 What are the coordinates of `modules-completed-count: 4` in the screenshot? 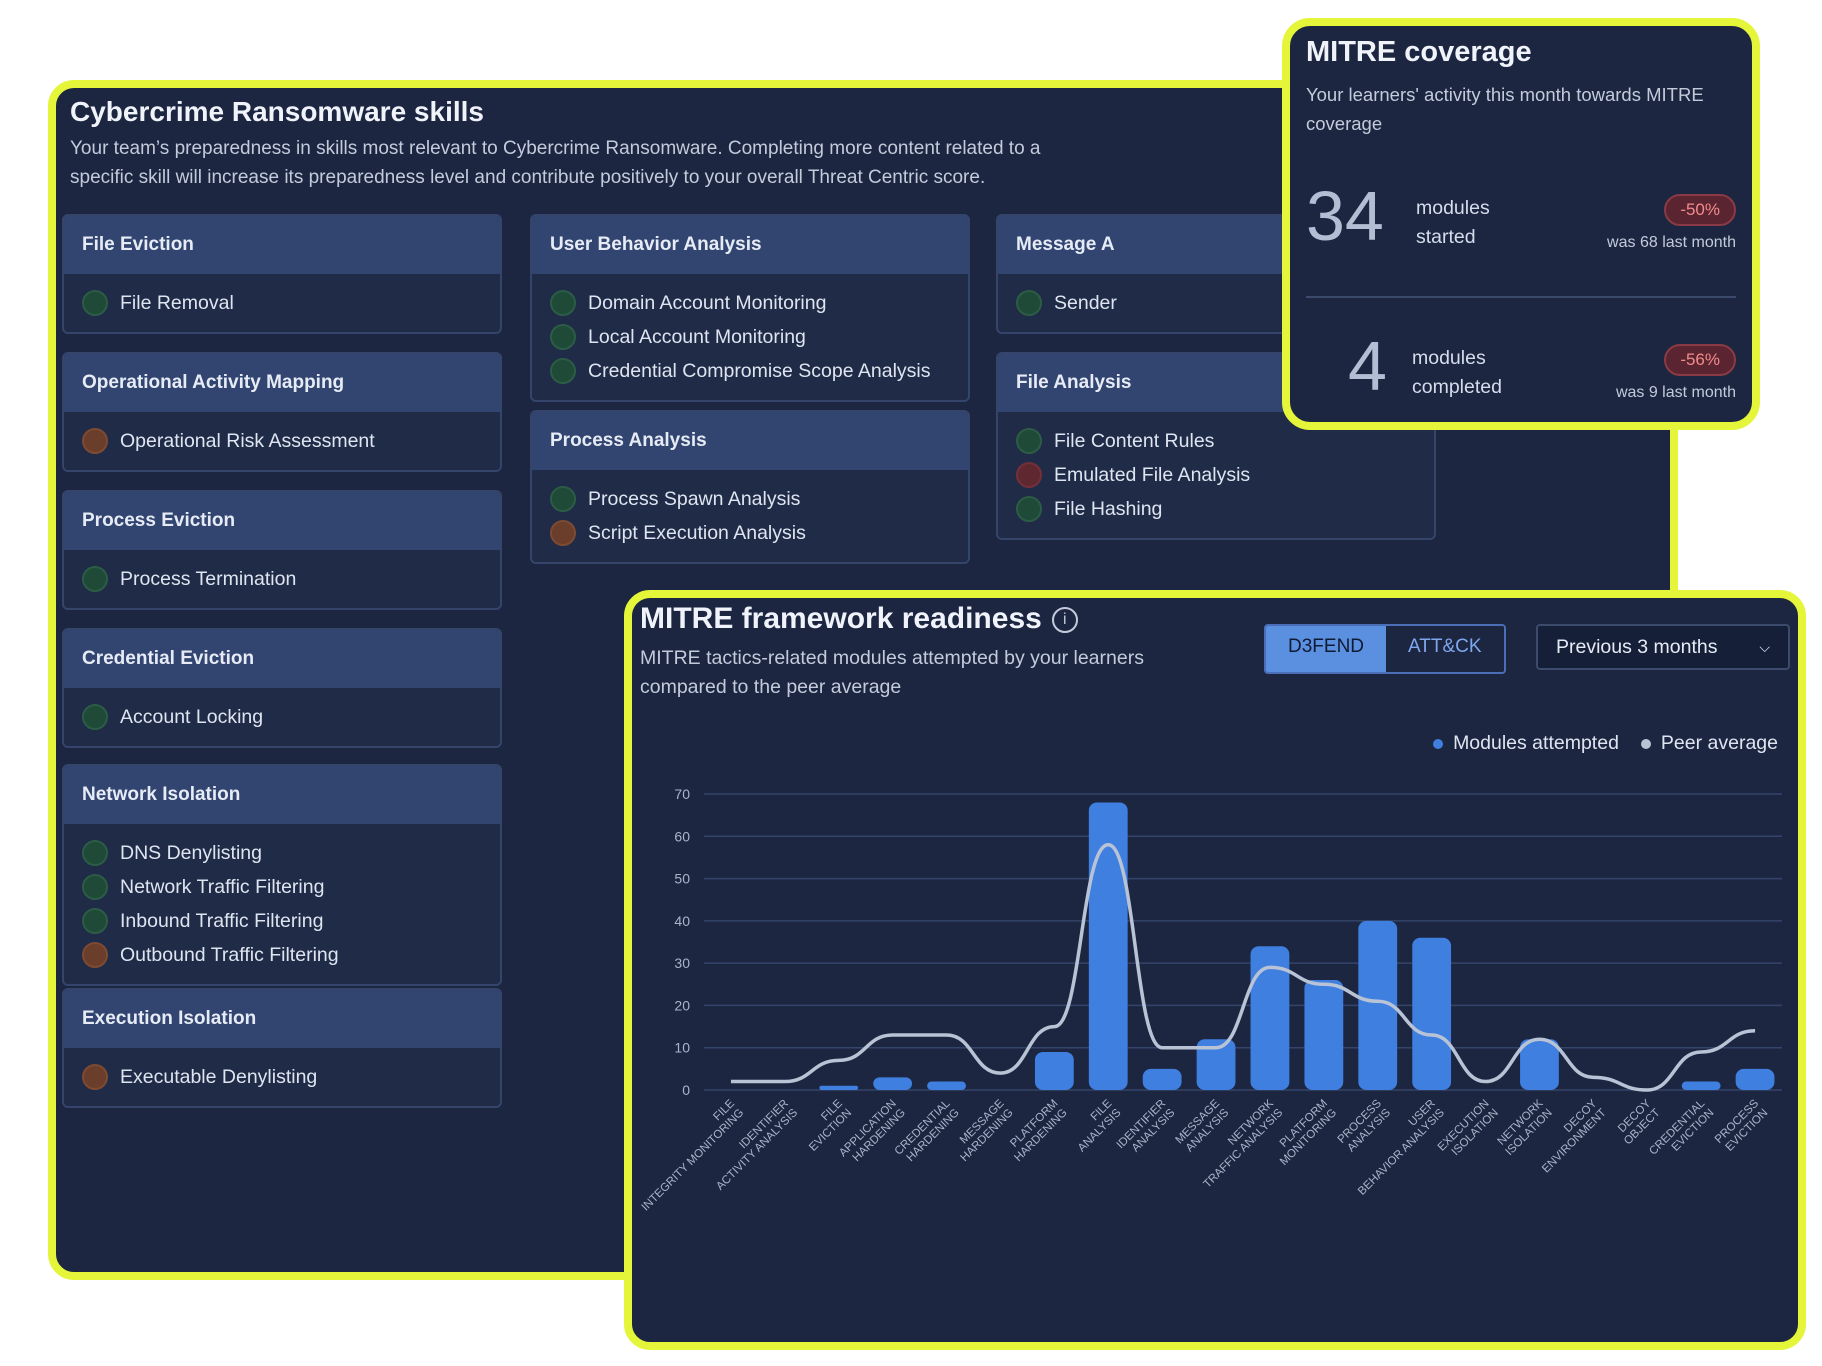 It's located at (1367, 366).